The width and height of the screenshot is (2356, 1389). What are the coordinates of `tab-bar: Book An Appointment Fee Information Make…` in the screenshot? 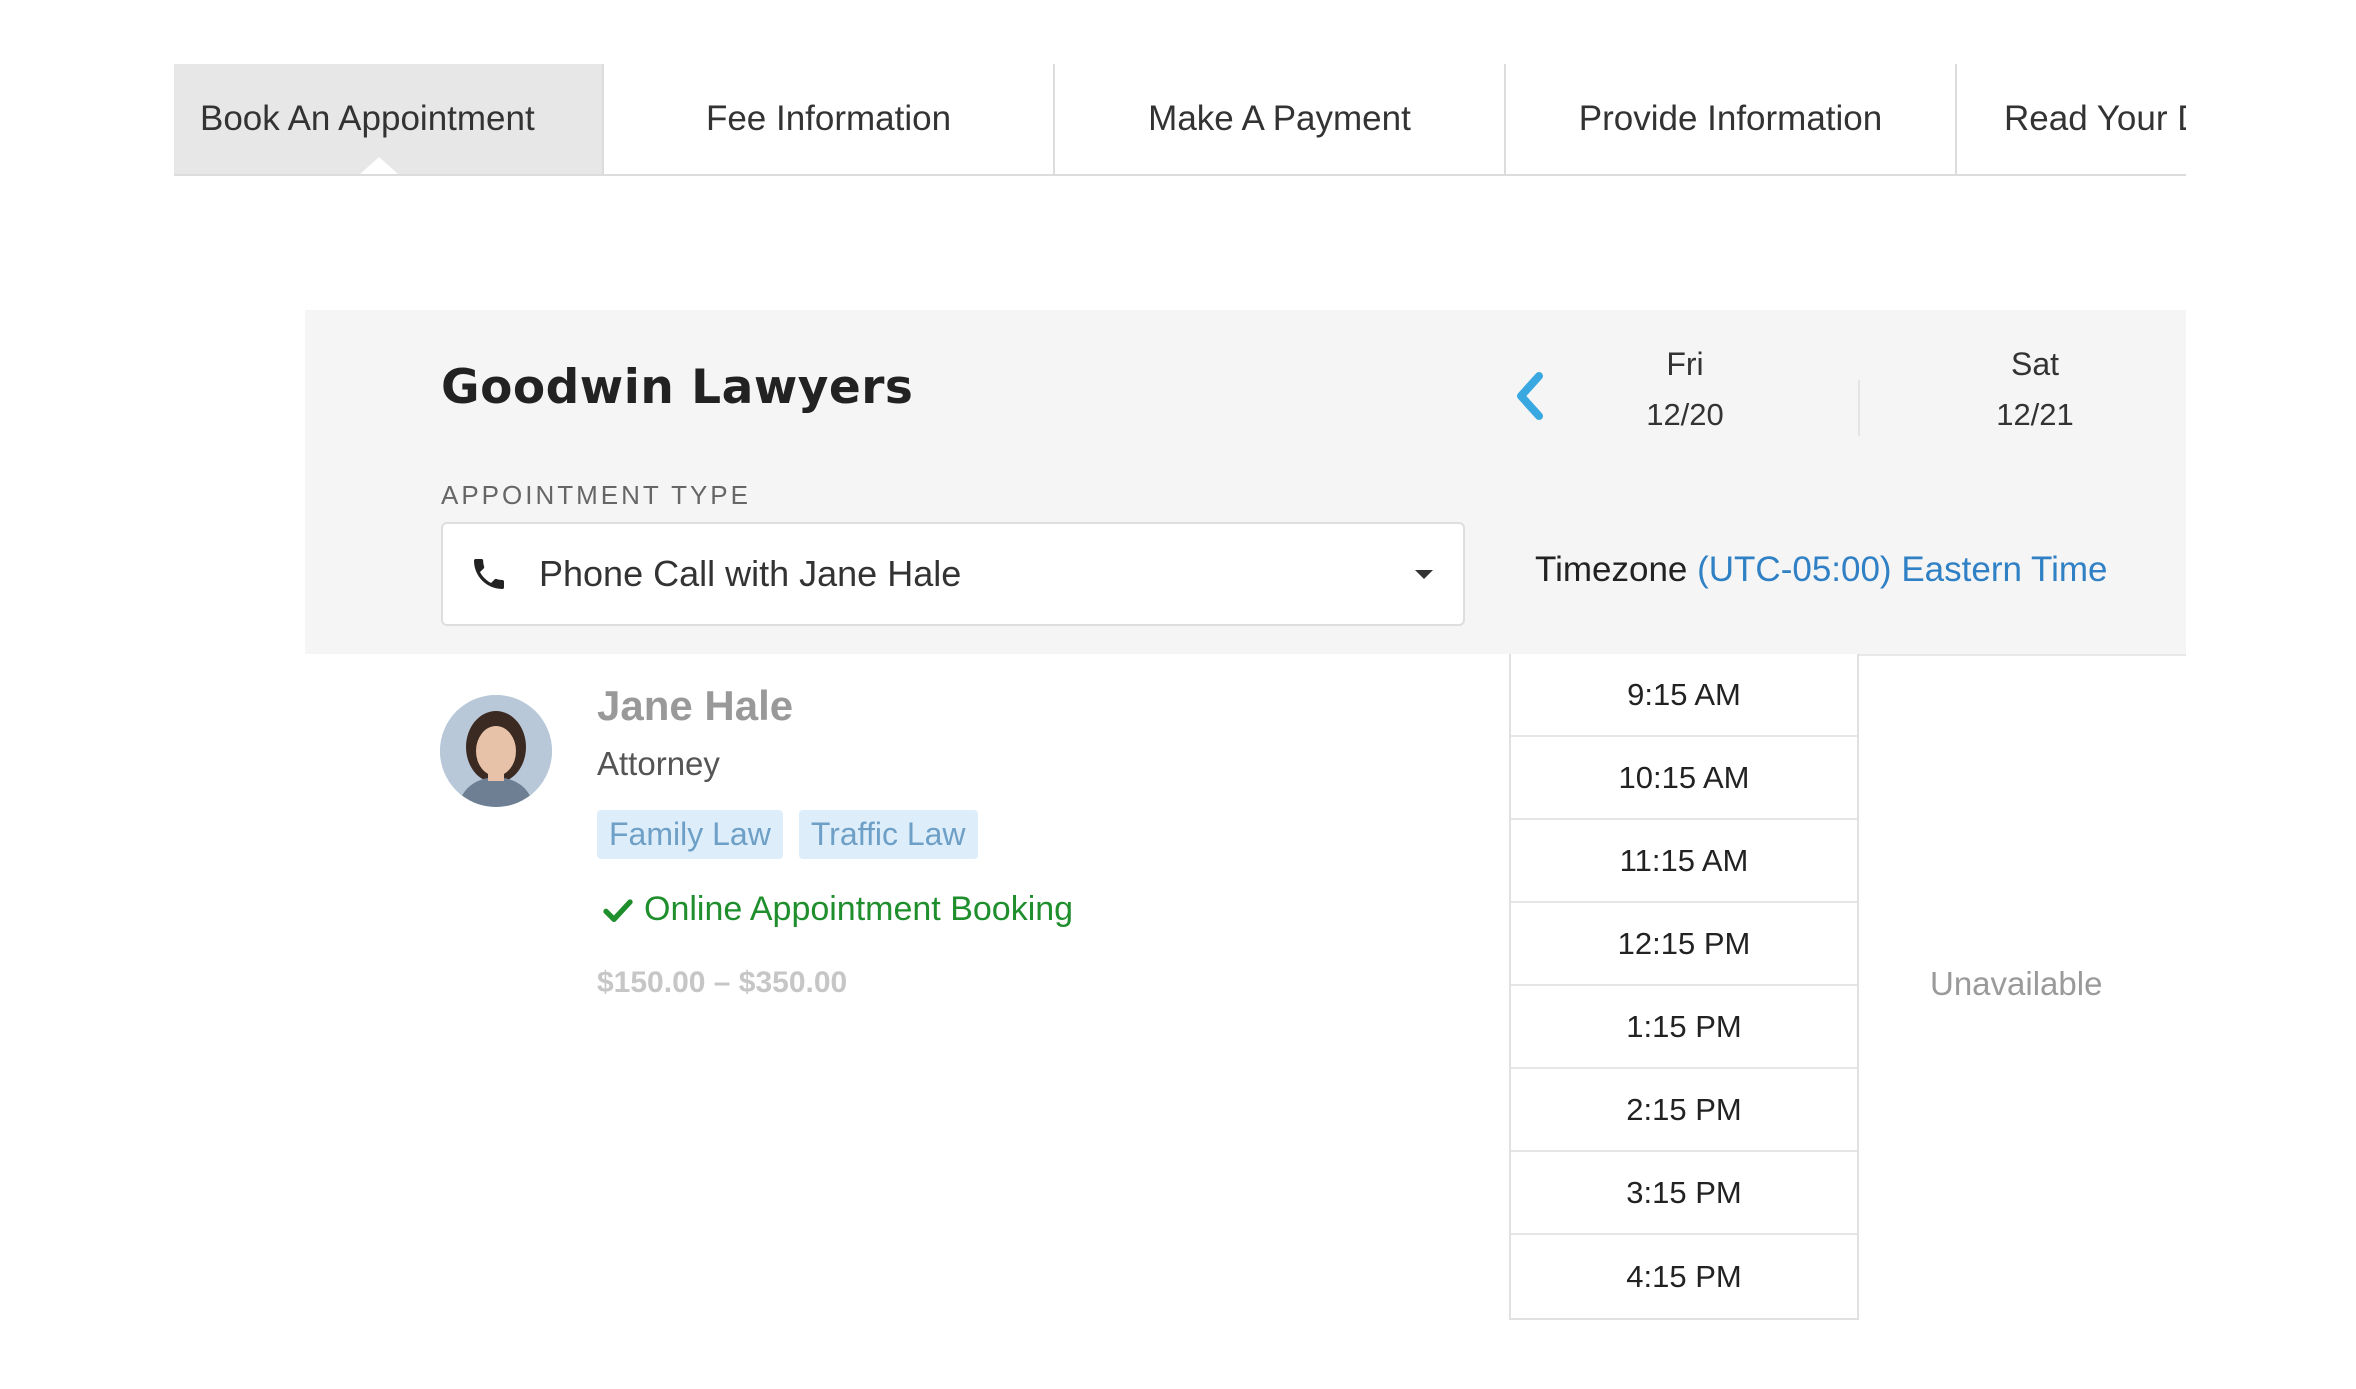 It's located at (1180, 120).